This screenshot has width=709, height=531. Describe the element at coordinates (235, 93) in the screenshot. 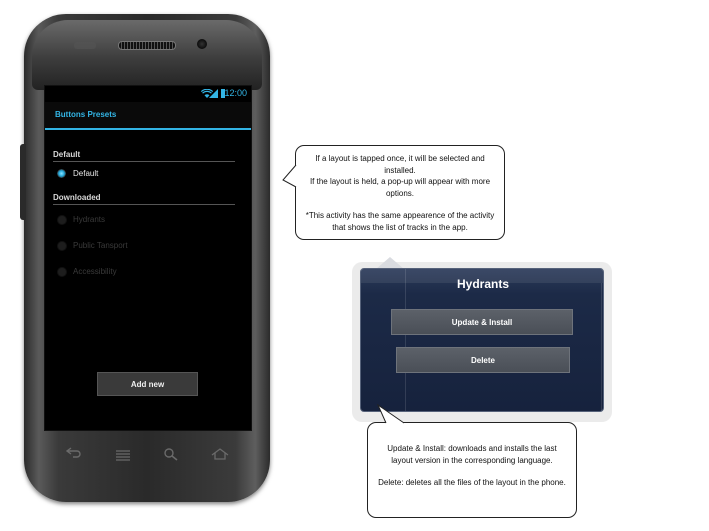

I see `status-time: 12:00` at that location.